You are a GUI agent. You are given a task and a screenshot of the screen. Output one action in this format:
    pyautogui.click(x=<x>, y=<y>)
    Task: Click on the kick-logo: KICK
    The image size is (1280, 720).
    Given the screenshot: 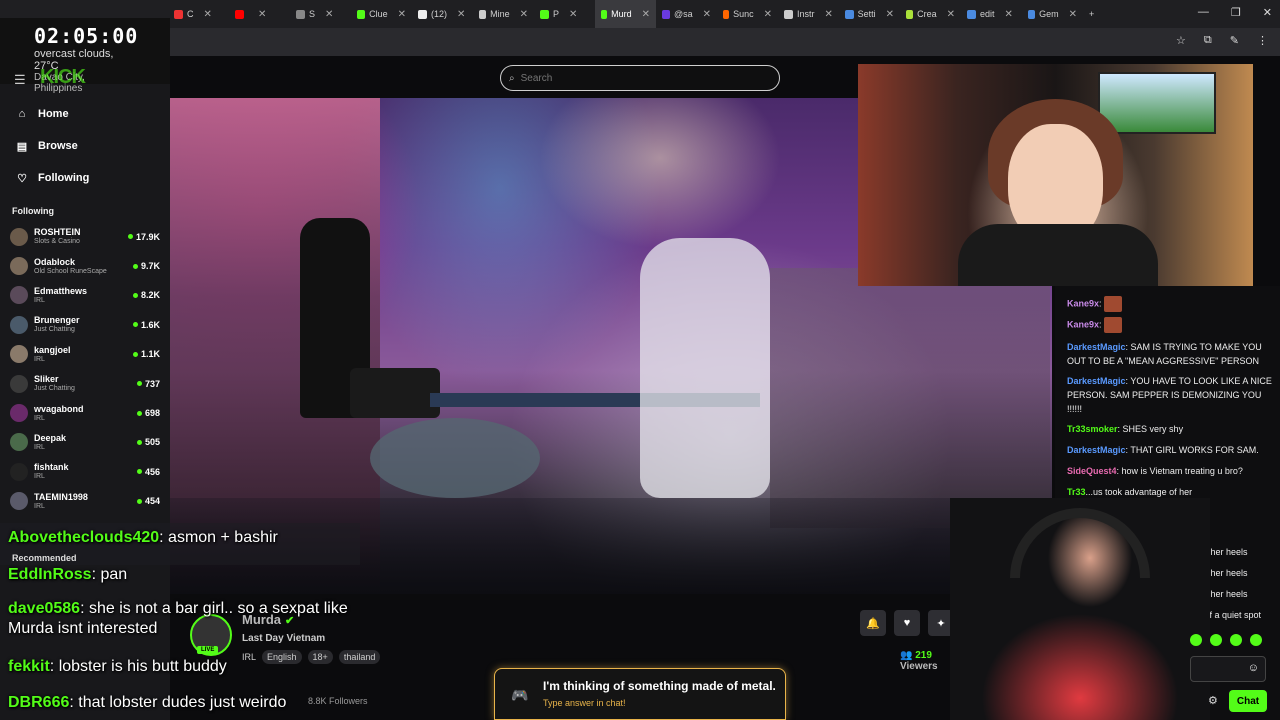 What is the action you would take?
    pyautogui.click(x=63, y=77)
    